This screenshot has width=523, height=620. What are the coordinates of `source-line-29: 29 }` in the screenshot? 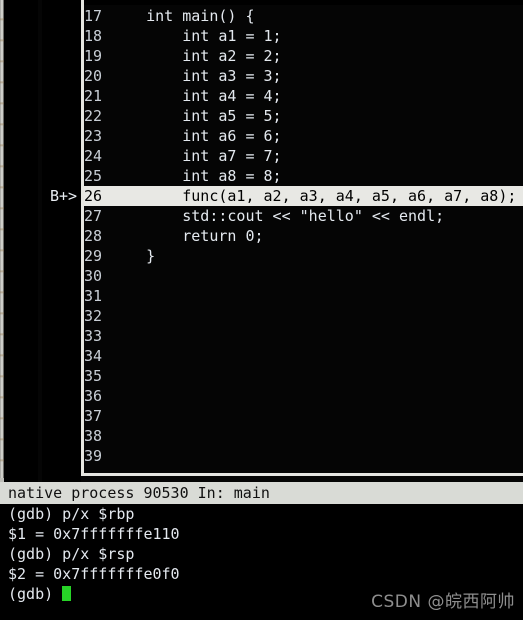 It's located at (303, 256).